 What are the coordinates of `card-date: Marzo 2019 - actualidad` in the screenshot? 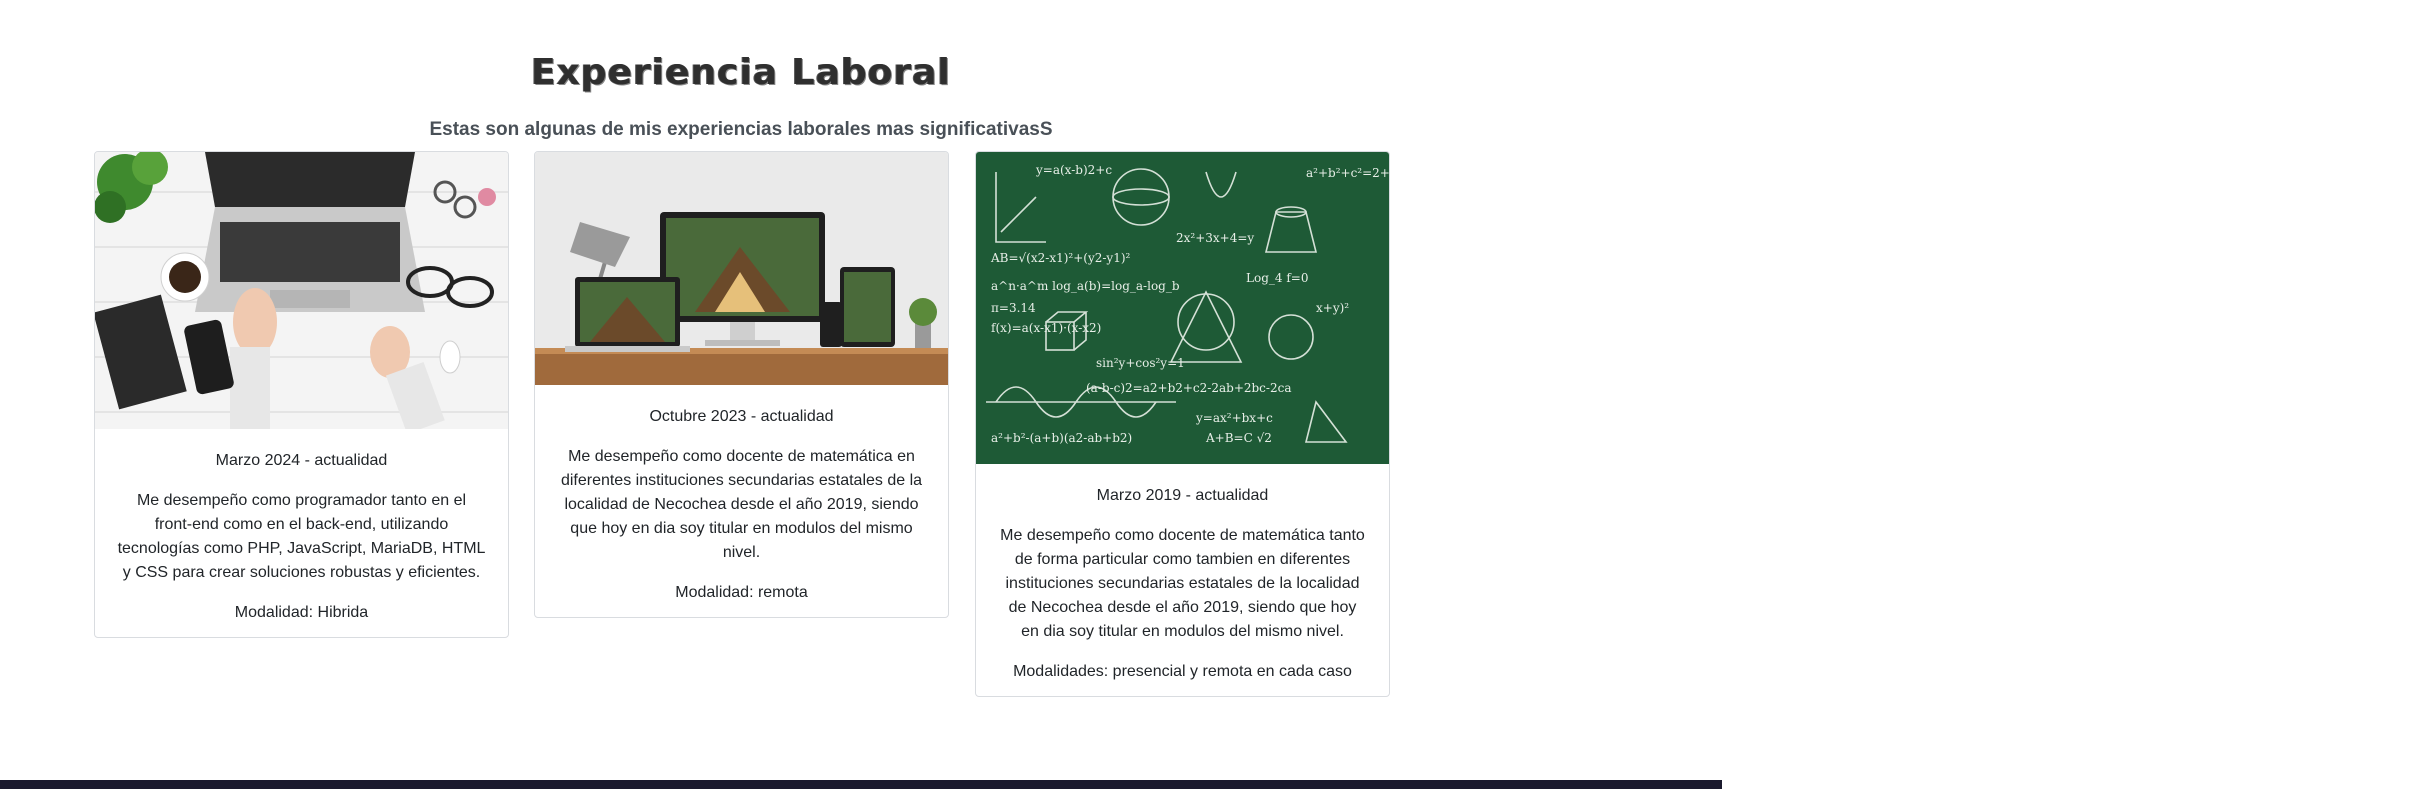 It's located at (1182, 495).